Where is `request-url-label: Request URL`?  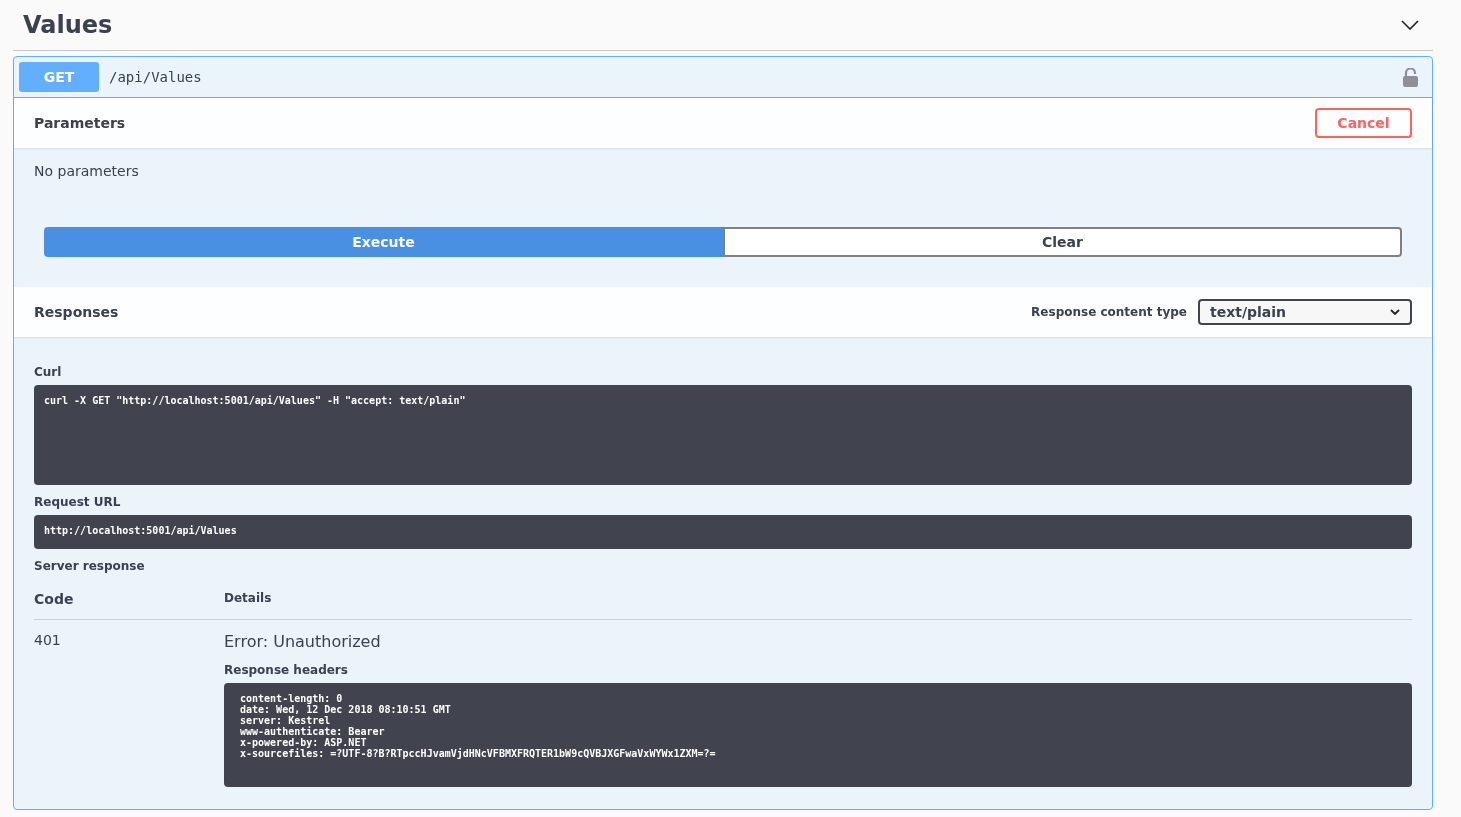
request-url-label: Request URL is located at coordinates (78, 502).